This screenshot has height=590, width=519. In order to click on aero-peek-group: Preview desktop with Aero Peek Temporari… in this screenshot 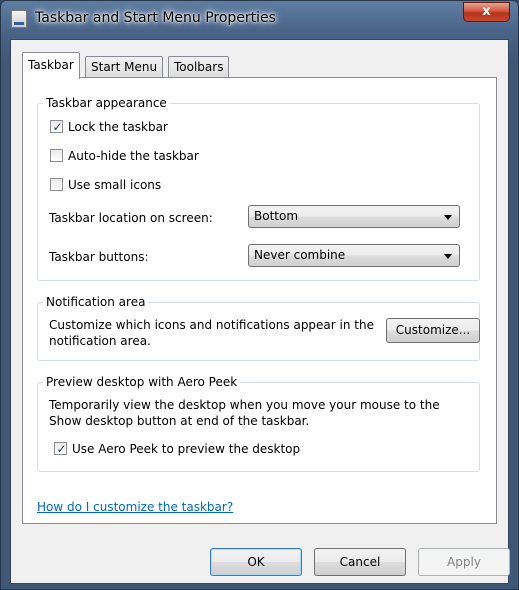, I will do `click(258, 423)`.